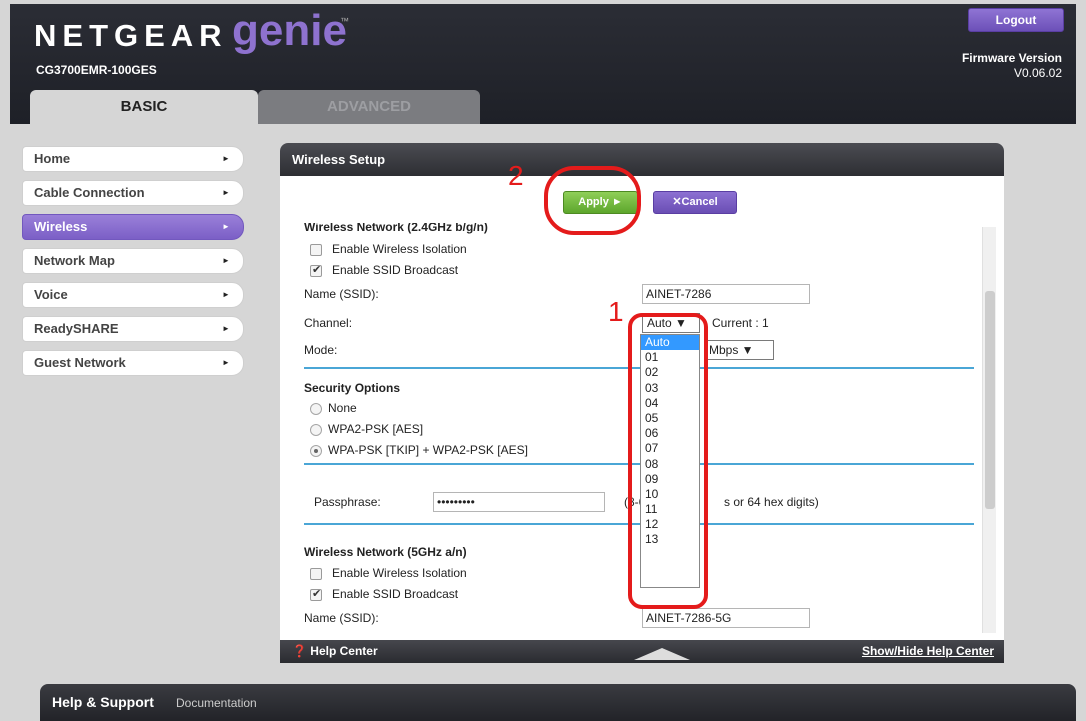 This screenshot has height=721, width=1086. Describe the element at coordinates (321, 350) in the screenshot. I see `mode-label: Mode:` at that location.